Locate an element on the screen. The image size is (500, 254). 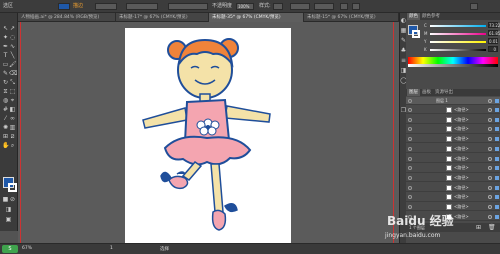
eyedropper-icon: ⁄ is located at coordinates (5, 118).